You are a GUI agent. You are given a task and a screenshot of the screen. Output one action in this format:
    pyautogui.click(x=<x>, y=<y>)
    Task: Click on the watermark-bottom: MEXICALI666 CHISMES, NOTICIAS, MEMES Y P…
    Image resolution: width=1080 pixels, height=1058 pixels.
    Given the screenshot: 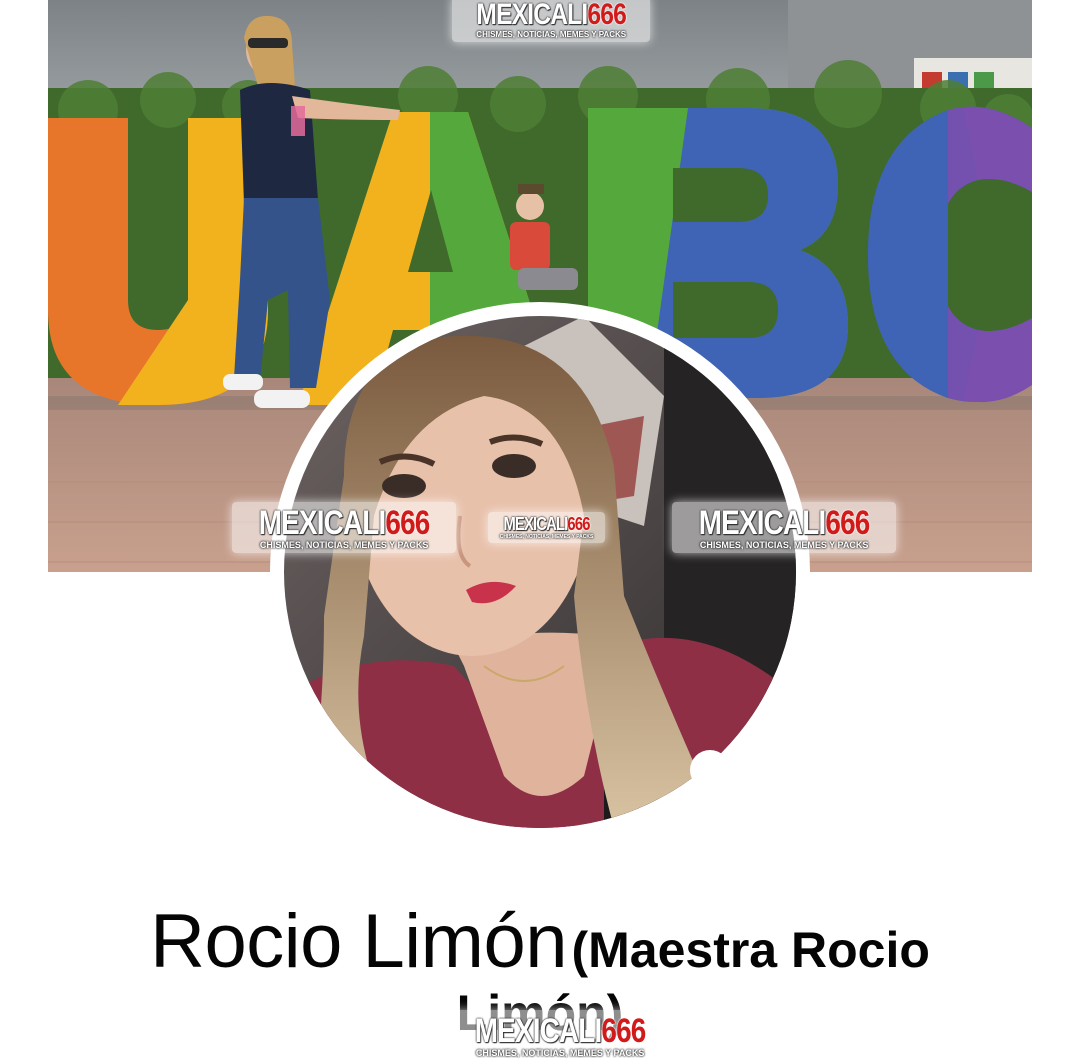 What is the action you would take?
    pyautogui.click(x=560, y=1034)
    